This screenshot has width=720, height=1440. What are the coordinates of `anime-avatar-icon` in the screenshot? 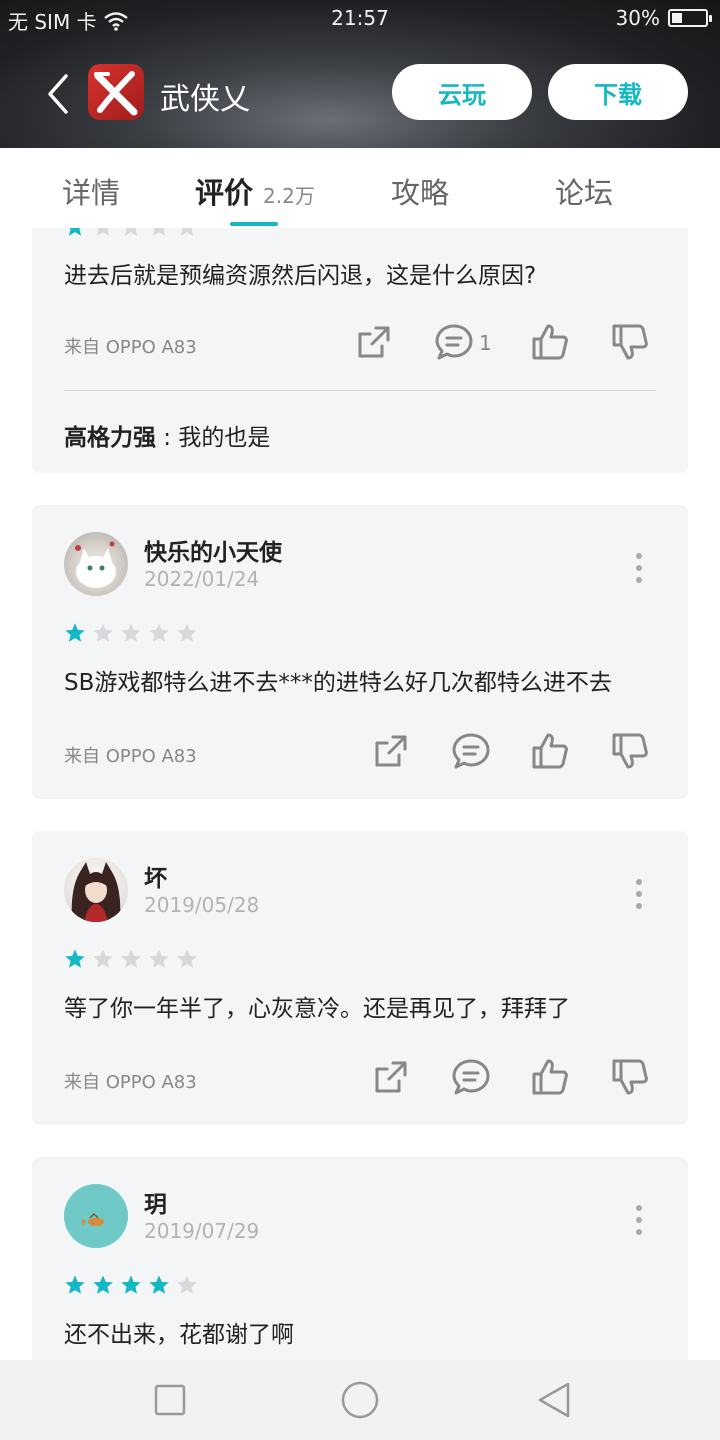 It's located at (96, 892).